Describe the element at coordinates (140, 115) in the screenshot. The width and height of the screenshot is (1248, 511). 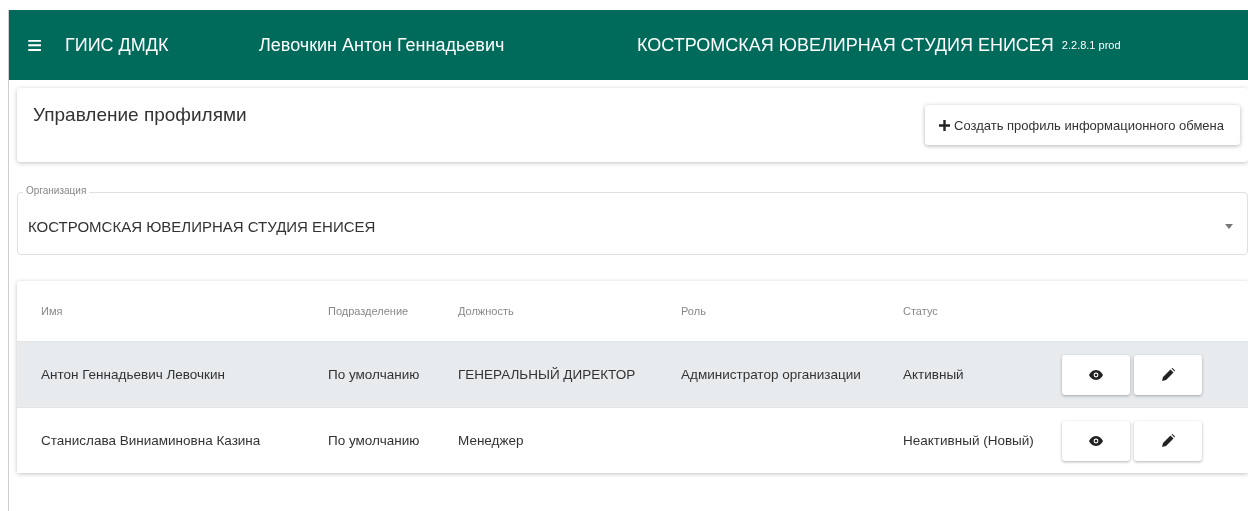
I see `page-title: Управление профилями` at that location.